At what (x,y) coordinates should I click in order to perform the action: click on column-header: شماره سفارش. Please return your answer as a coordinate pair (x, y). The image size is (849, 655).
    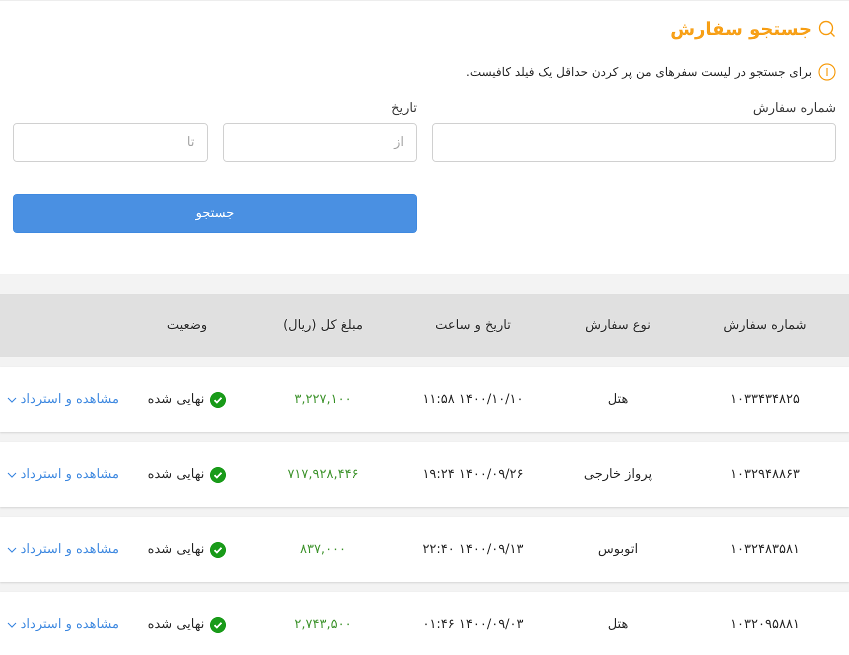
    Looking at the image, I should click on (765, 325).